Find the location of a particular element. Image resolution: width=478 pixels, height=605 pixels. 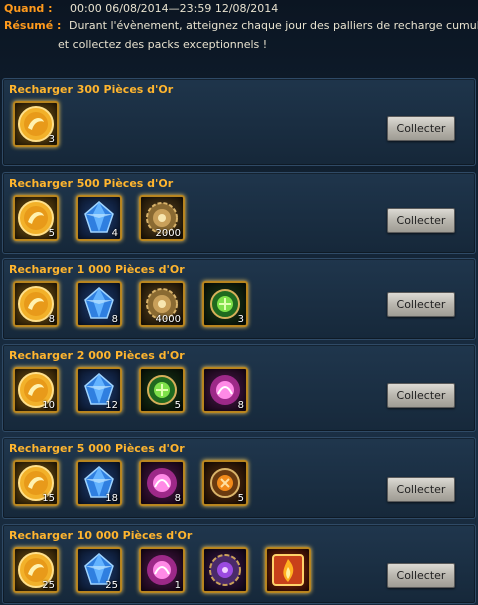

item-quantity: 12 is located at coordinates (111, 405).